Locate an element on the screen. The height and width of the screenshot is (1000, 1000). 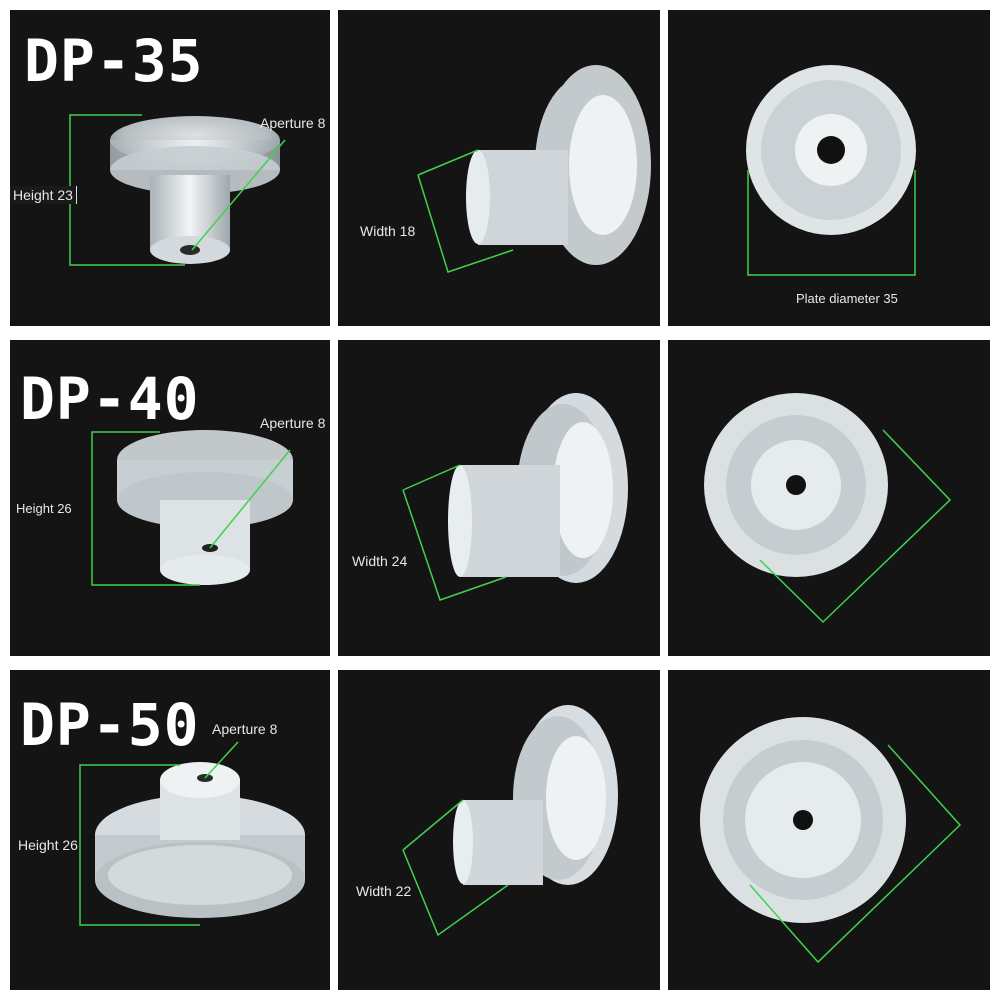
dp35-side-illustration is located at coordinates (534, 169).